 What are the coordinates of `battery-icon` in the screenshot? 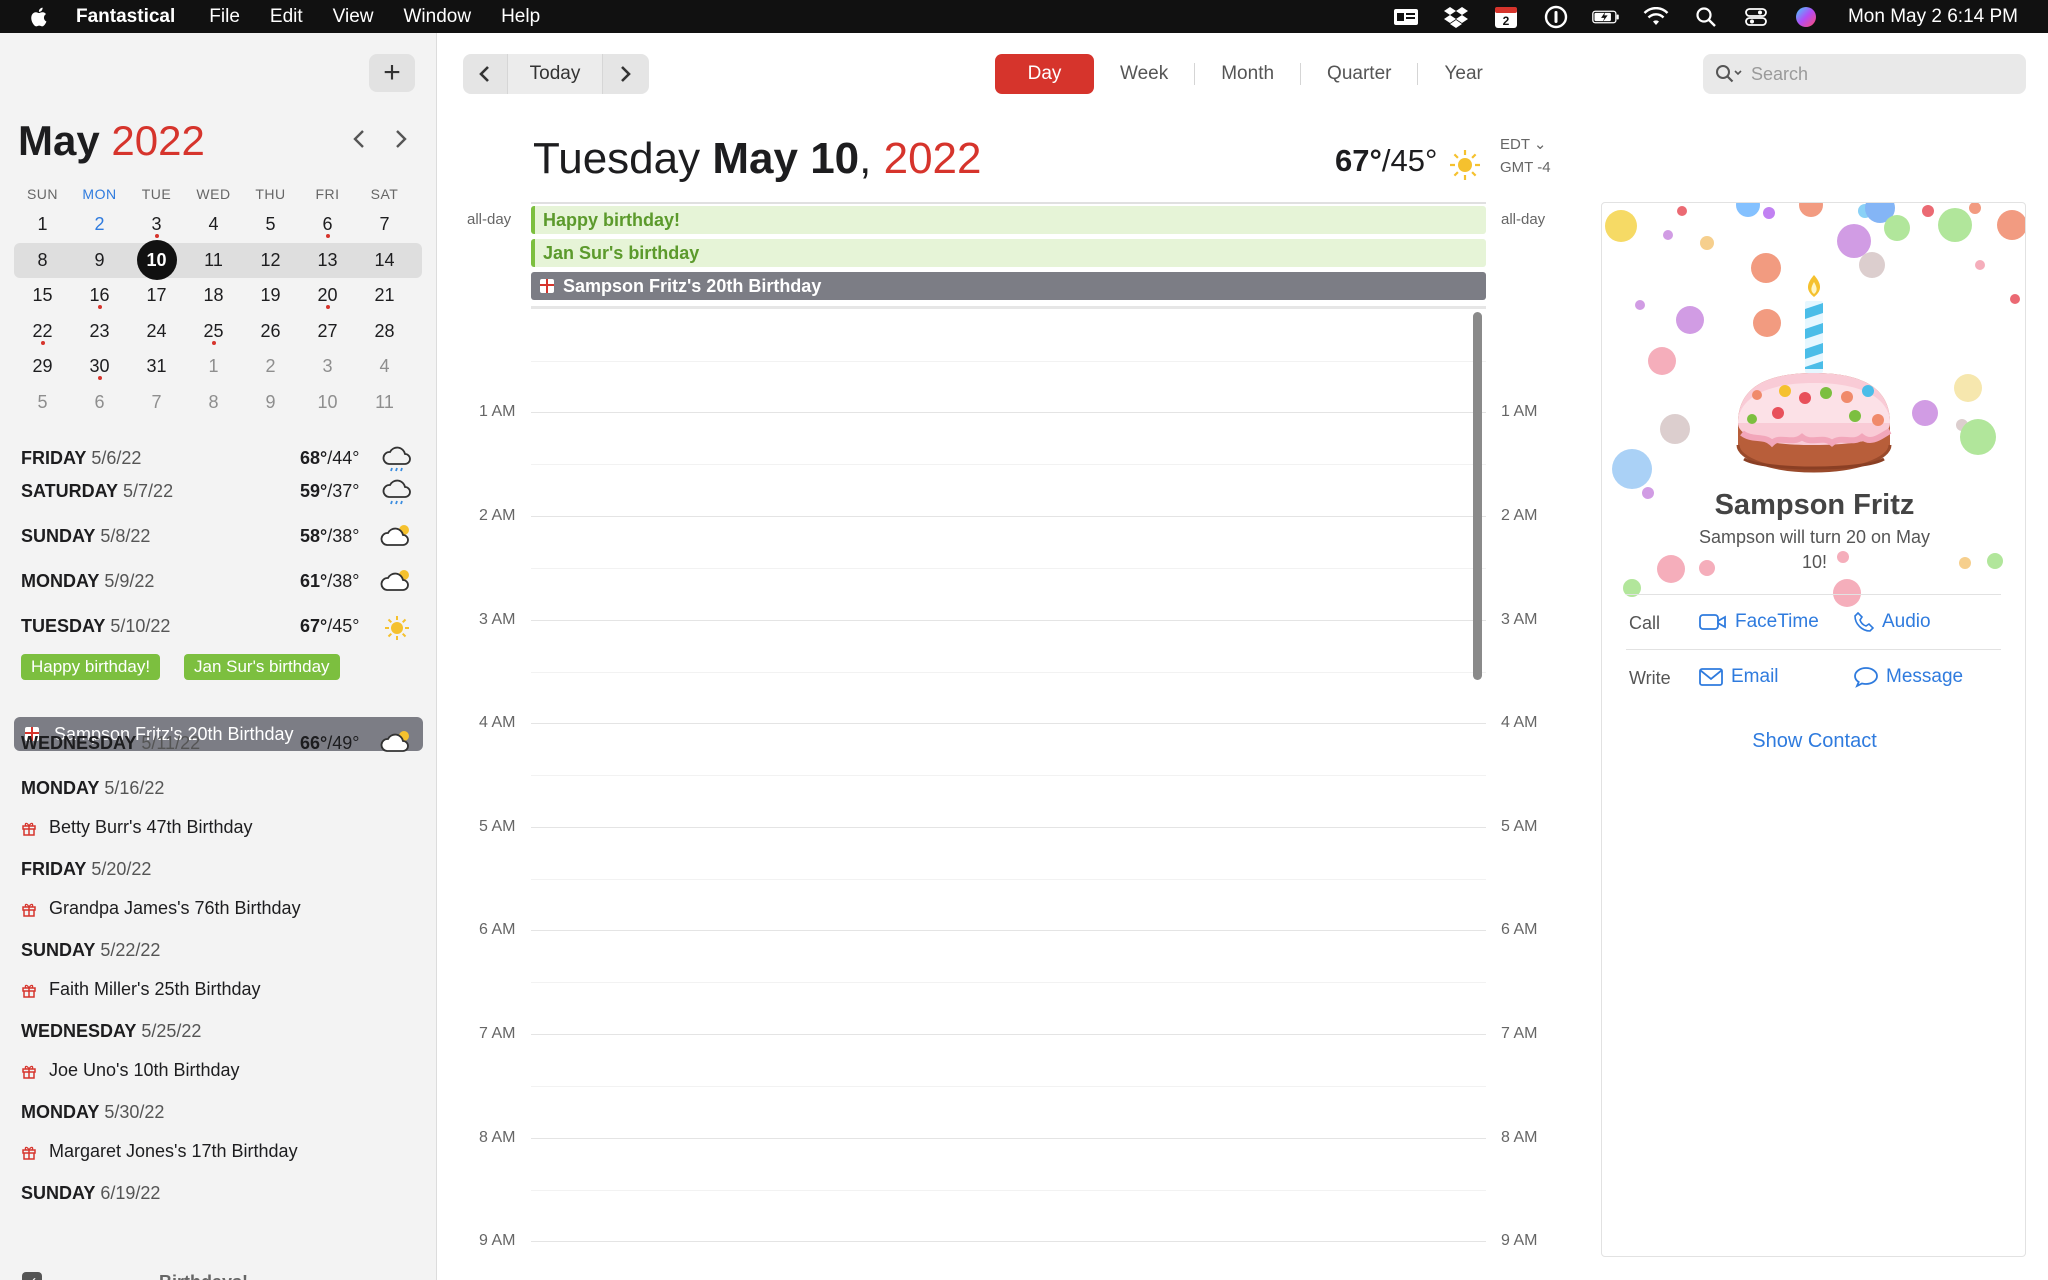 It's located at (1606, 17).